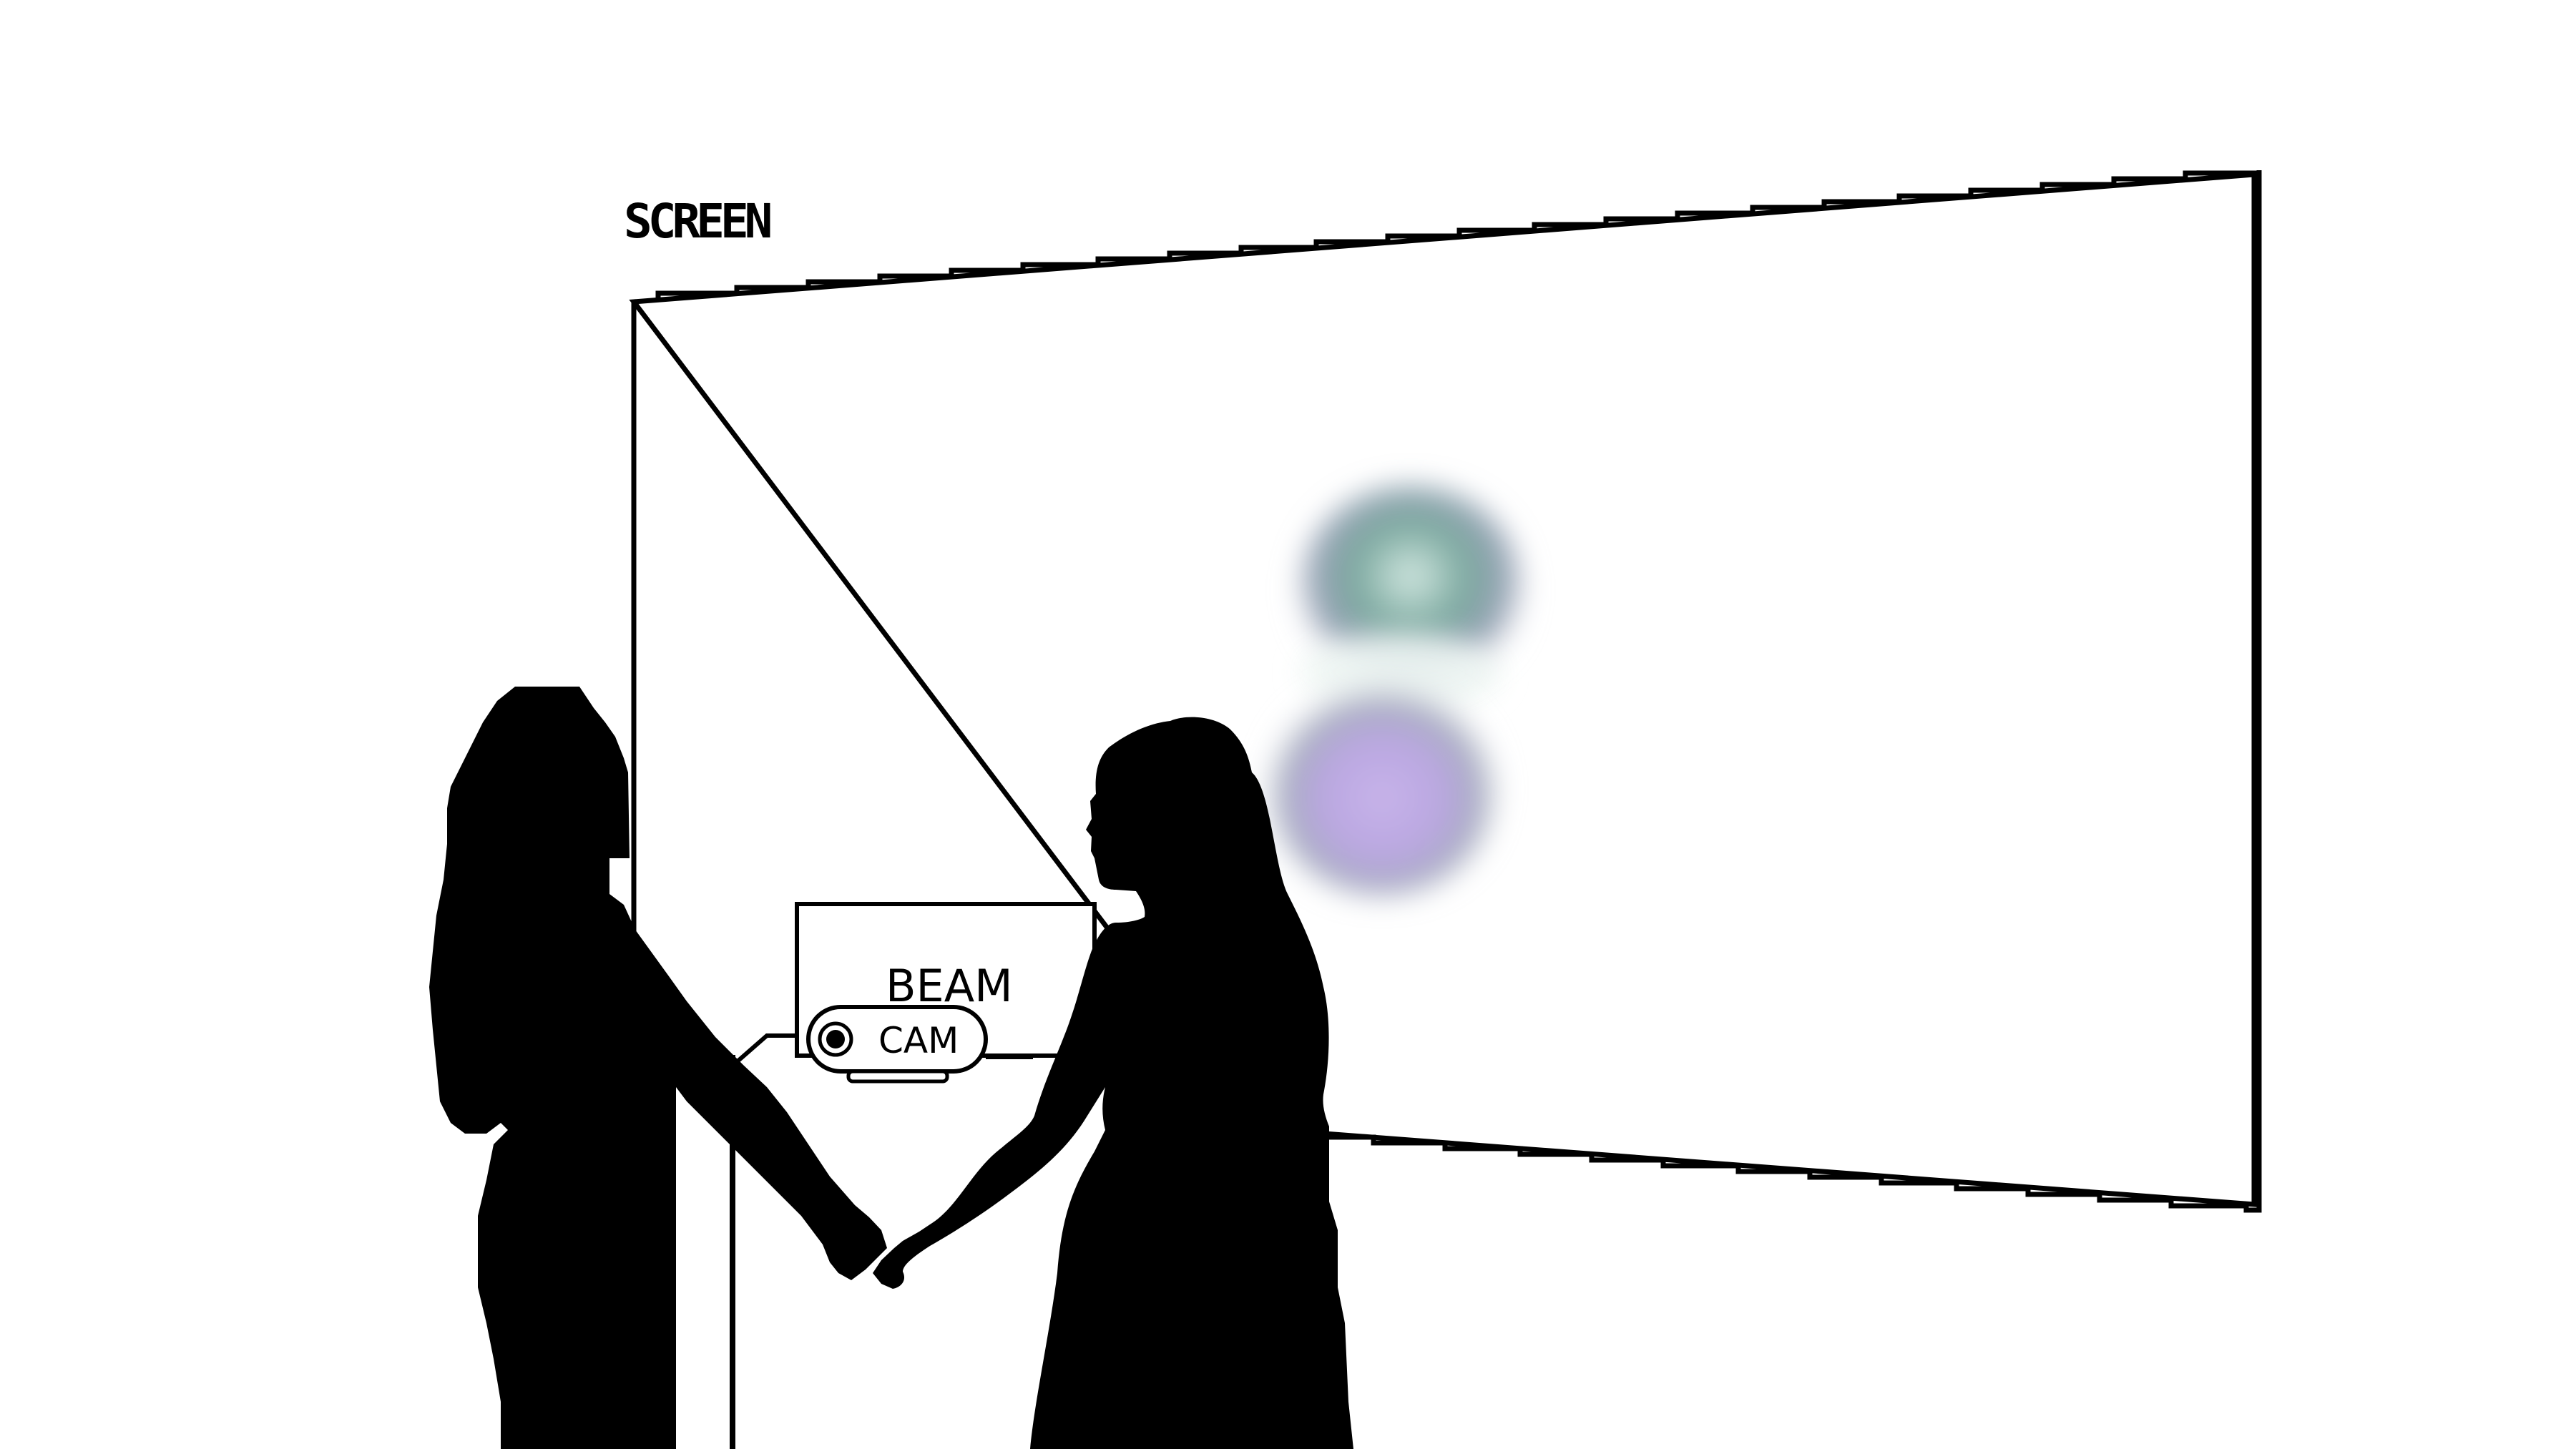 The image size is (2576, 1449). Describe the element at coordinates (919, 1040) in the screenshot. I see `cam-label: CAM` at that location.